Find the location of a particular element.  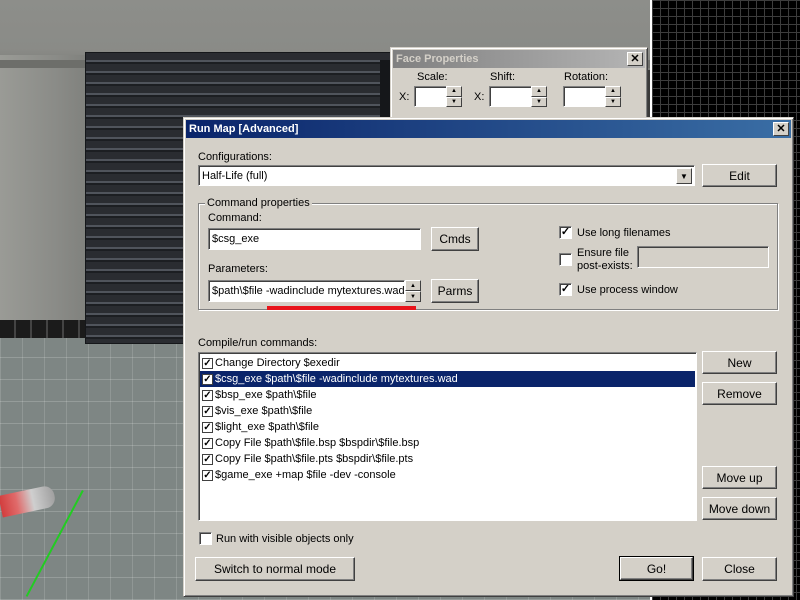

run-visible-label: Run with visible objects only is located at coordinates (285, 539).